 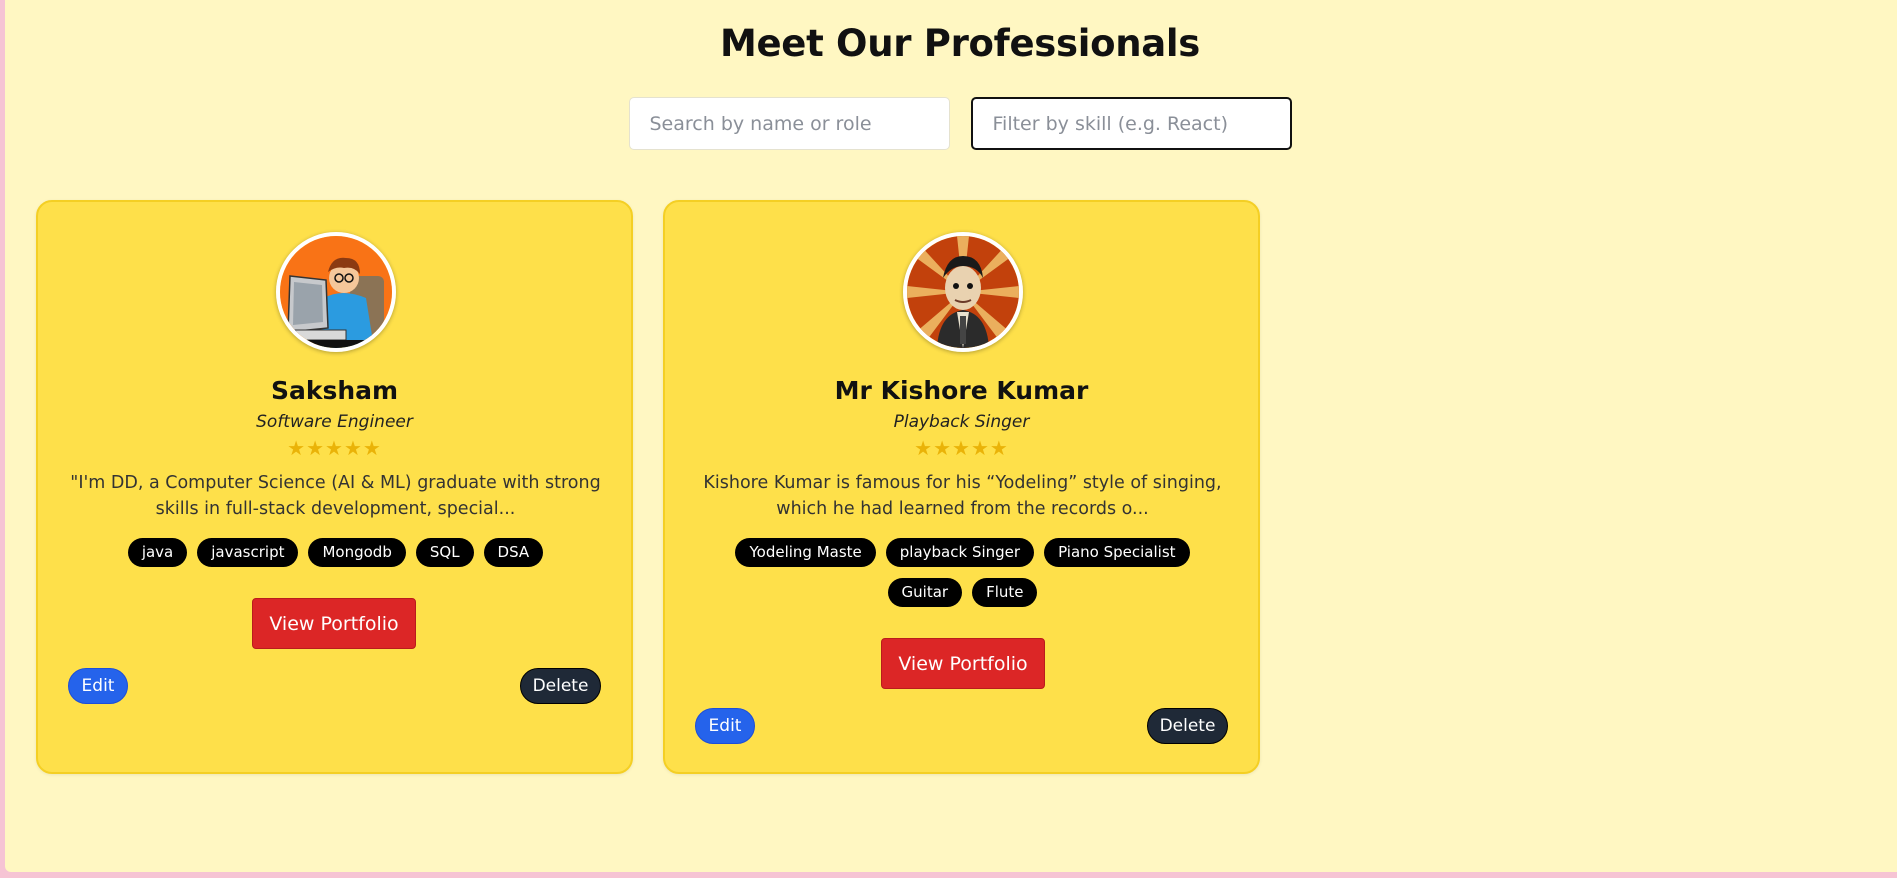 I want to click on skill-chip: DSA, so click(x=513, y=552).